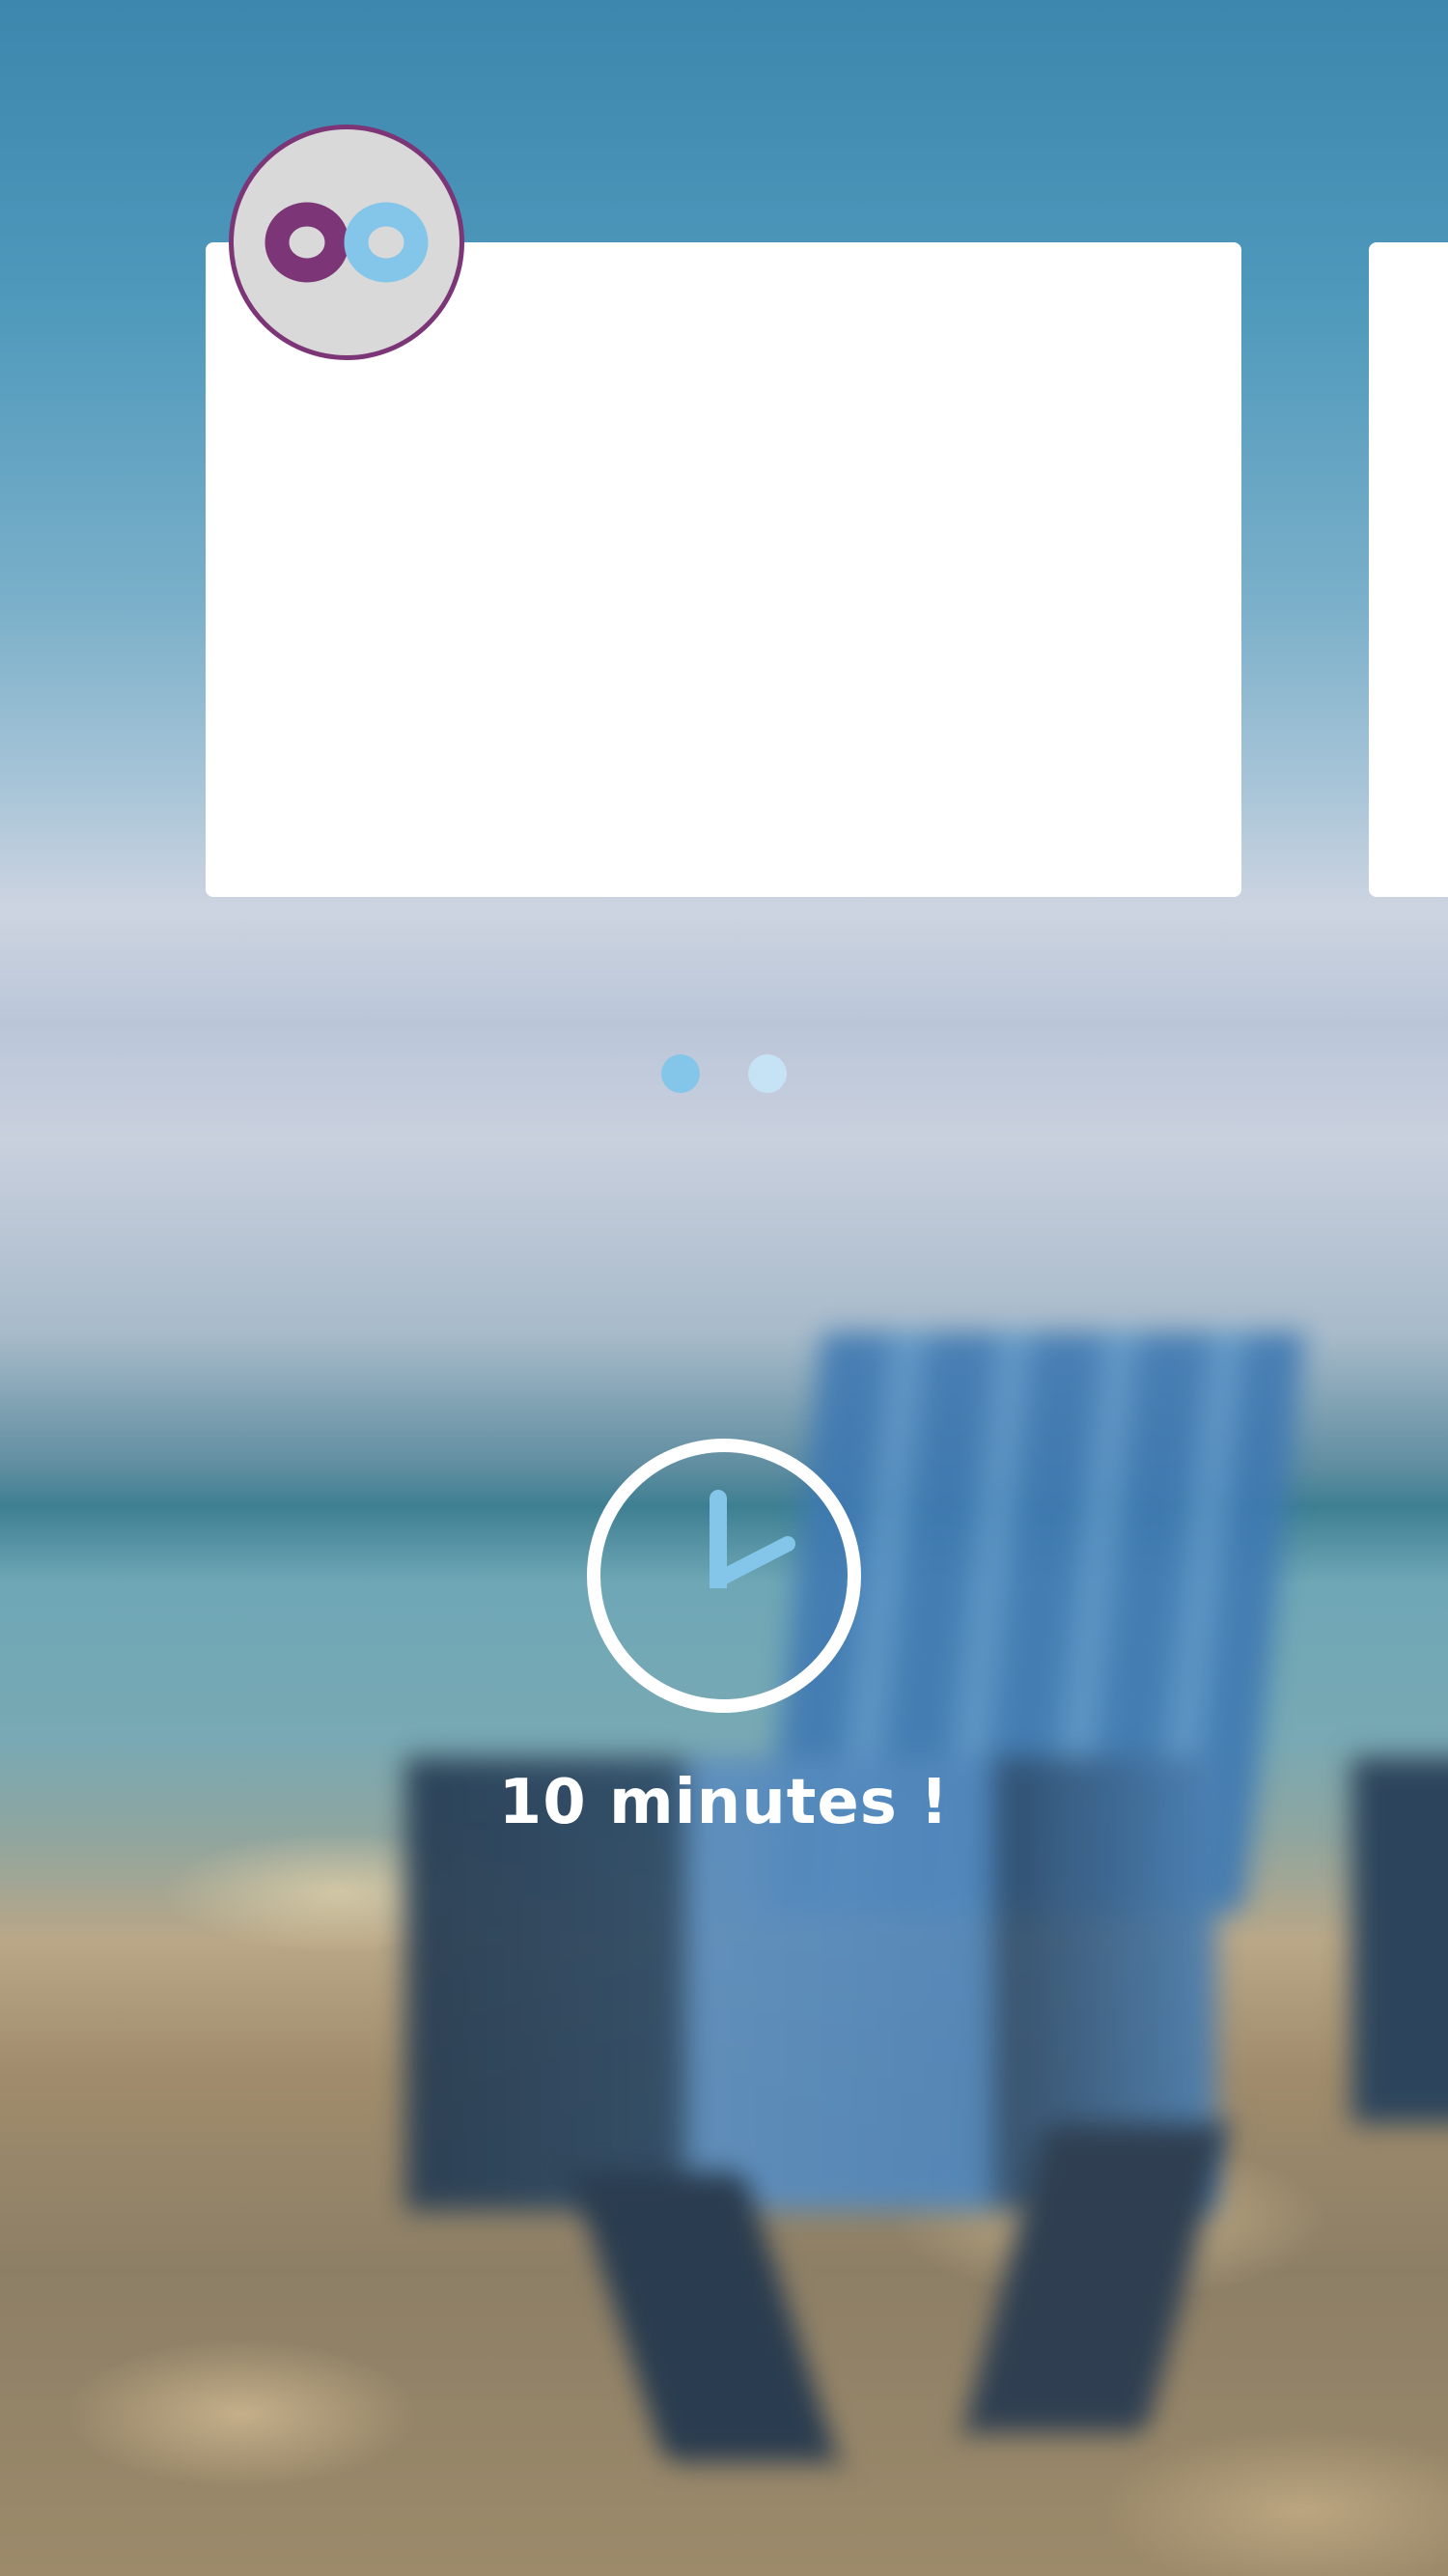 This screenshot has height=2576, width=1448. Describe the element at coordinates (680, 1073) in the screenshot. I see `pagination-dot-active` at that location.